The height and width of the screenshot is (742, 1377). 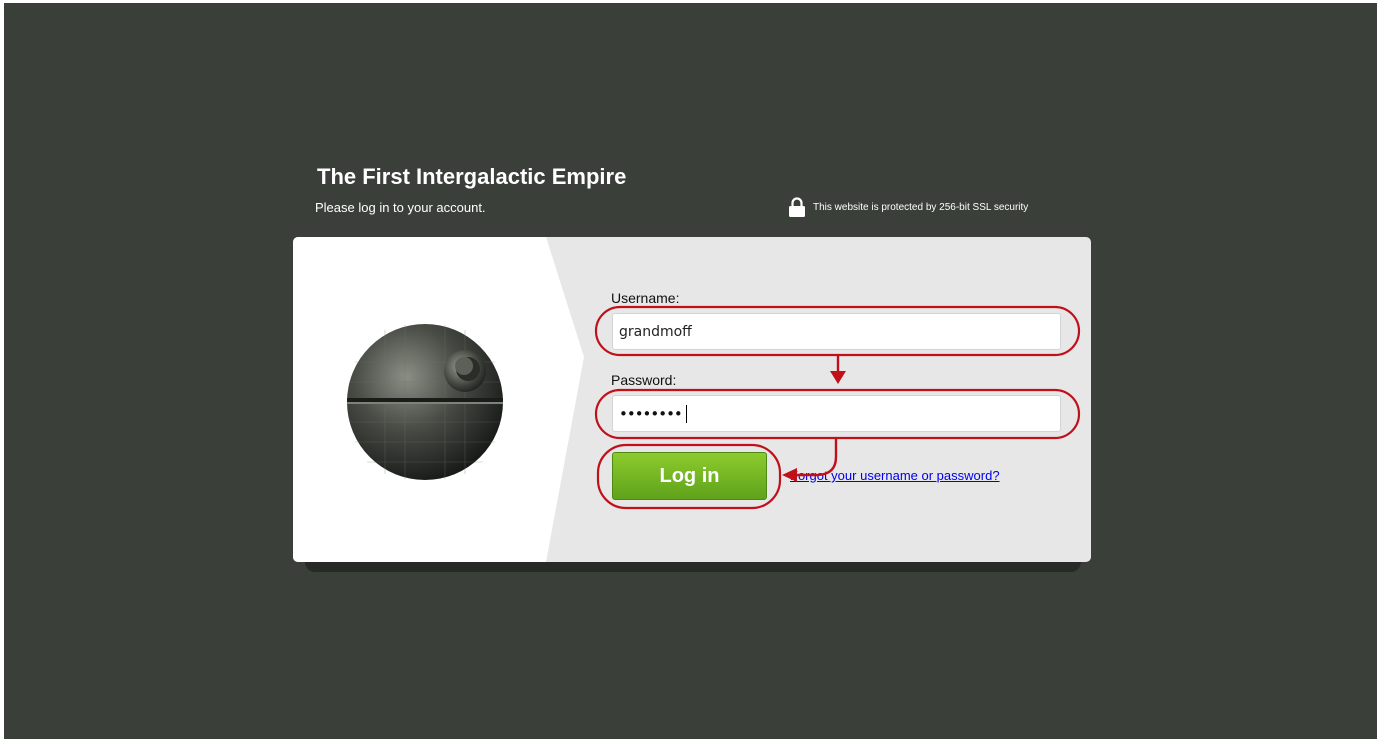 I want to click on login-button: Log in, so click(x=689, y=476).